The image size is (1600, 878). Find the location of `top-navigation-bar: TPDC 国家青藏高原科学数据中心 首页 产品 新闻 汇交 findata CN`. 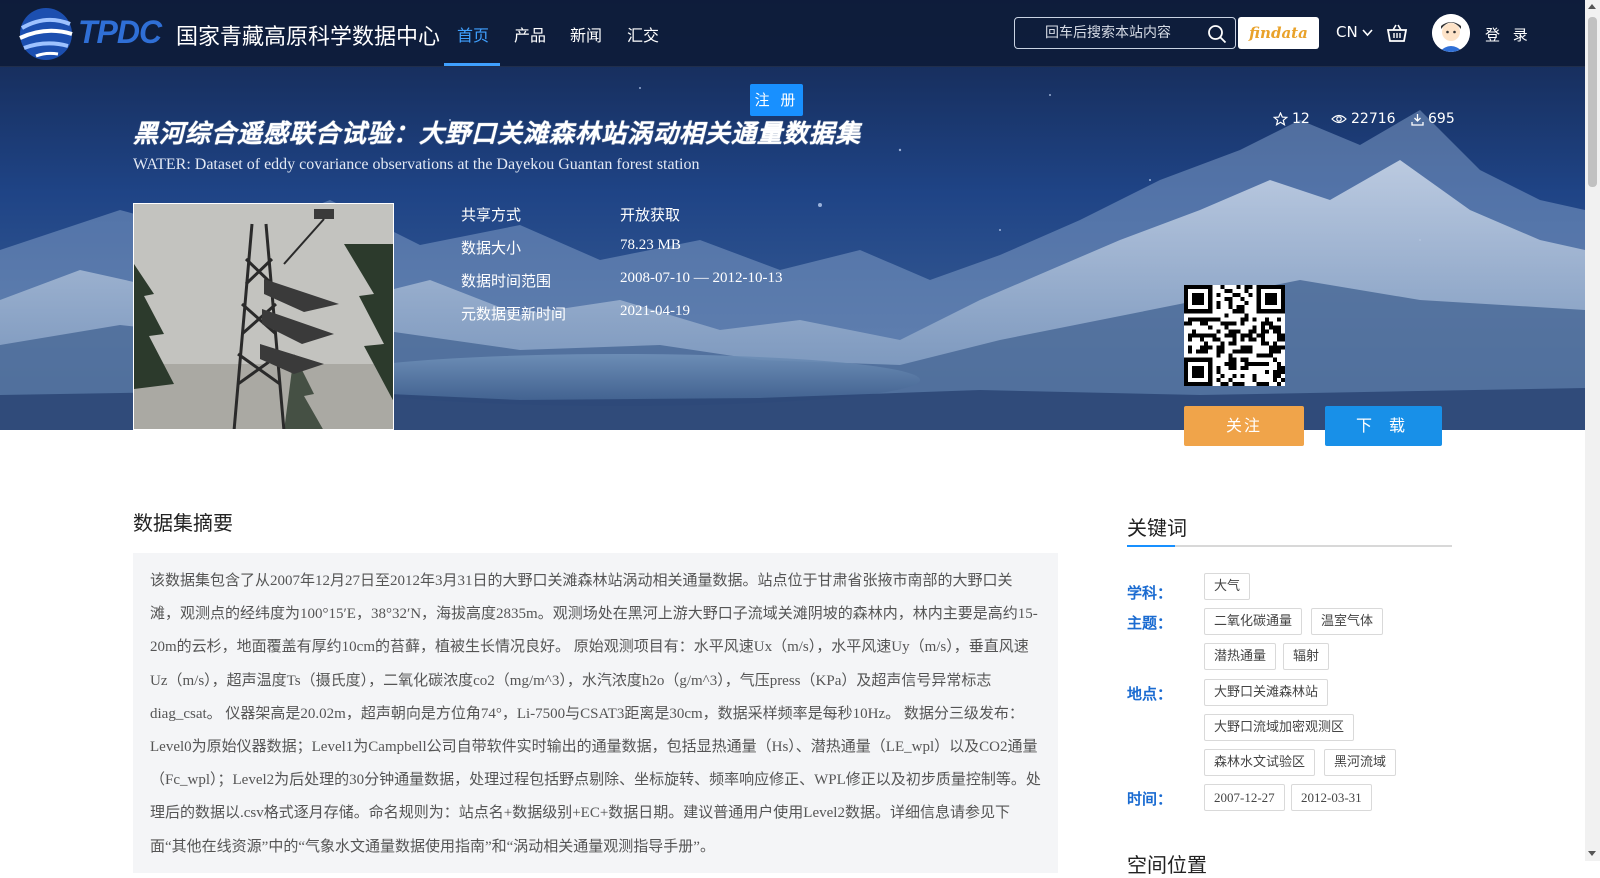

top-navigation-bar: TPDC 国家青藏高原科学数据中心 首页 产品 新闻 汇交 findata CN is located at coordinates (792, 33).